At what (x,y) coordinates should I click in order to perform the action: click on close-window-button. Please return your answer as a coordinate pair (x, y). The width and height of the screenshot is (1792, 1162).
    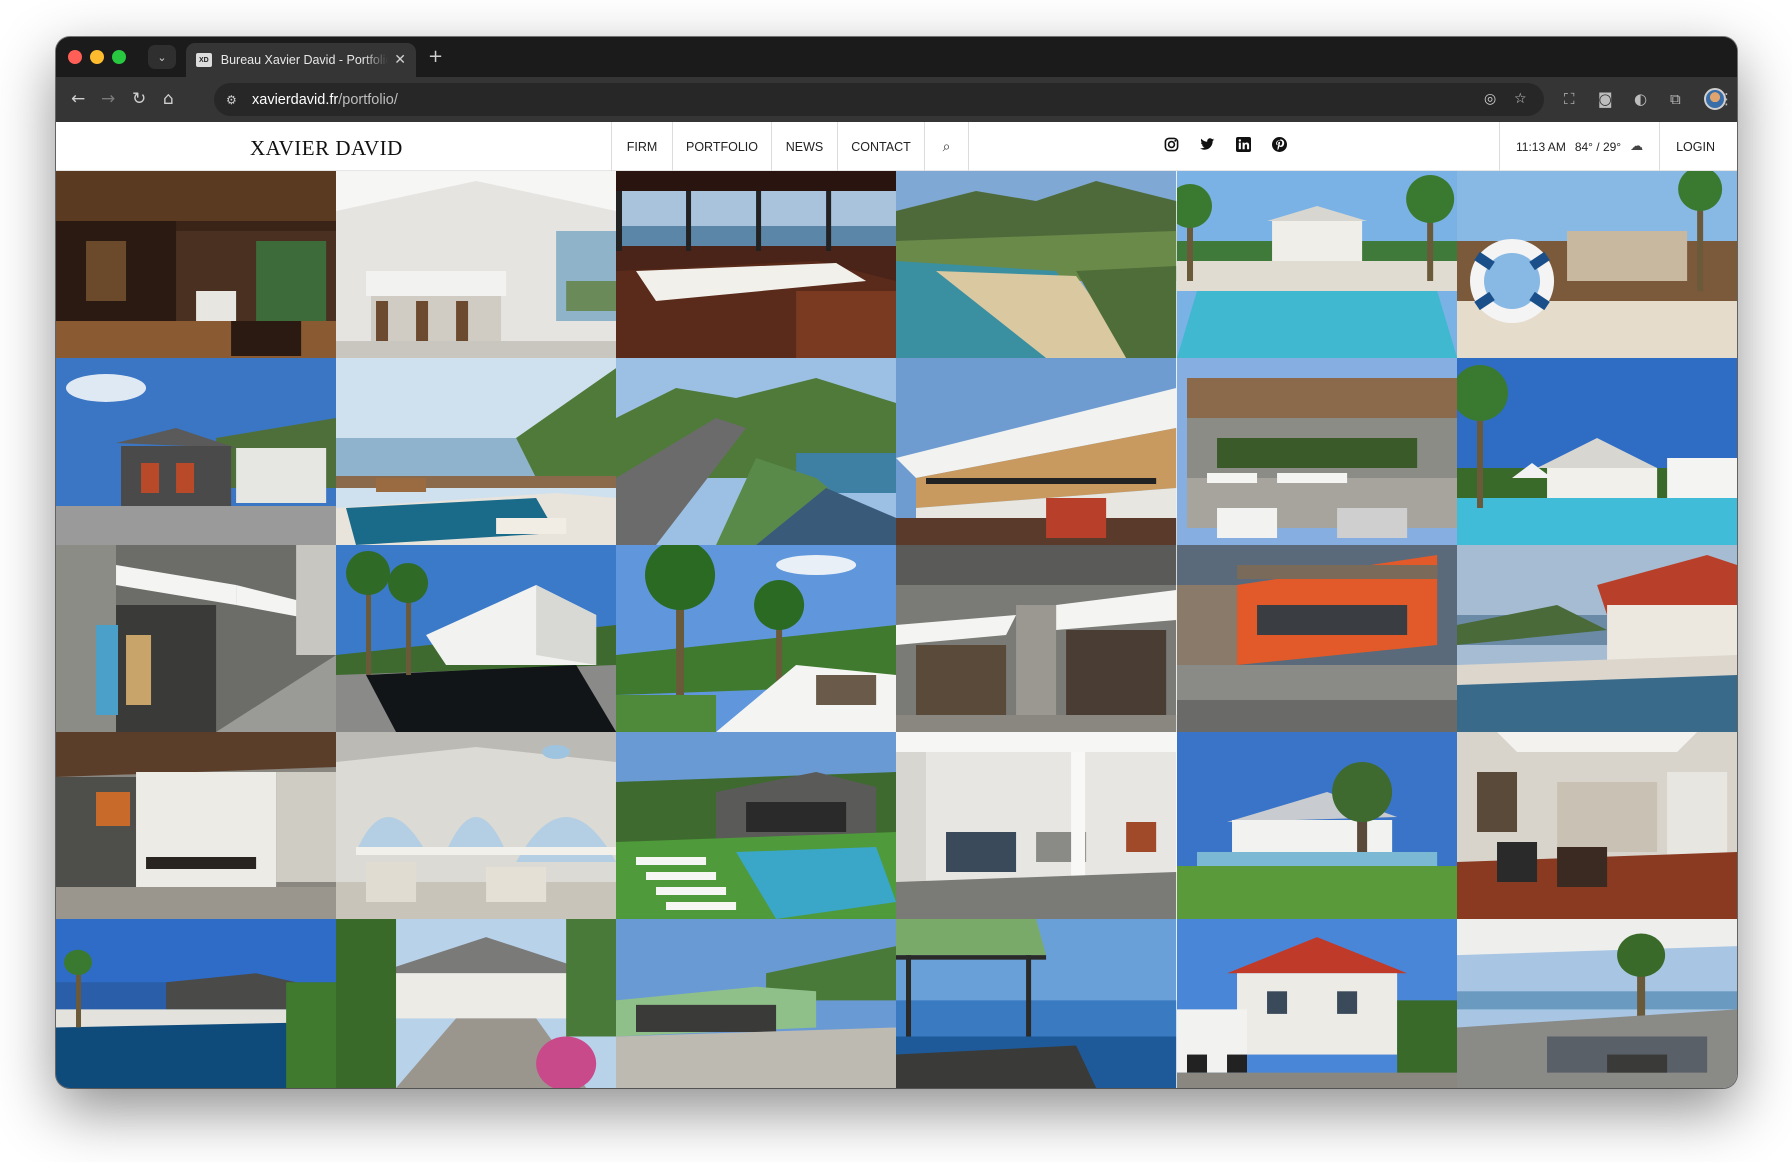
    Looking at the image, I should click on (75, 57).